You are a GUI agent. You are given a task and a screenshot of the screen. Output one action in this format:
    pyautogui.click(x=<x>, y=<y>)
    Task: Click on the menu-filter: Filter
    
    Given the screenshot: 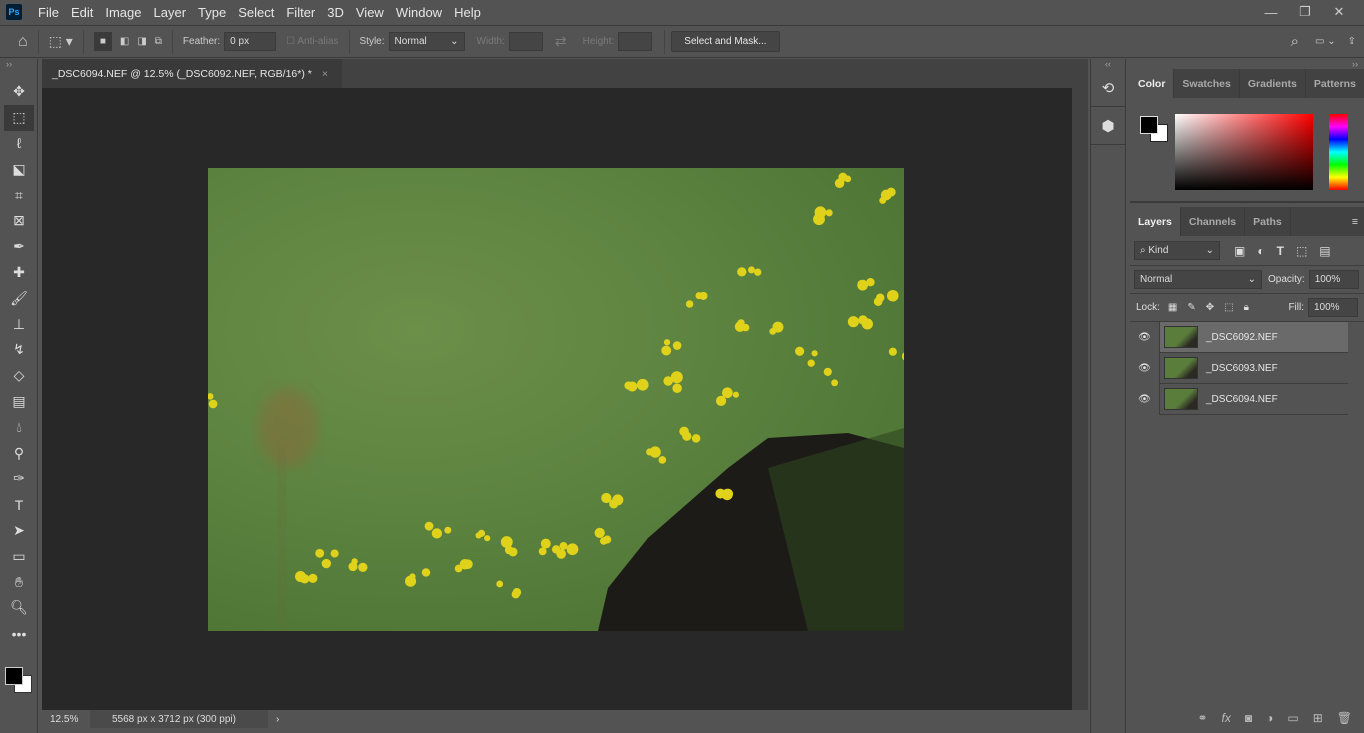 What is the action you would take?
    pyautogui.click(x=300, y=12)
    